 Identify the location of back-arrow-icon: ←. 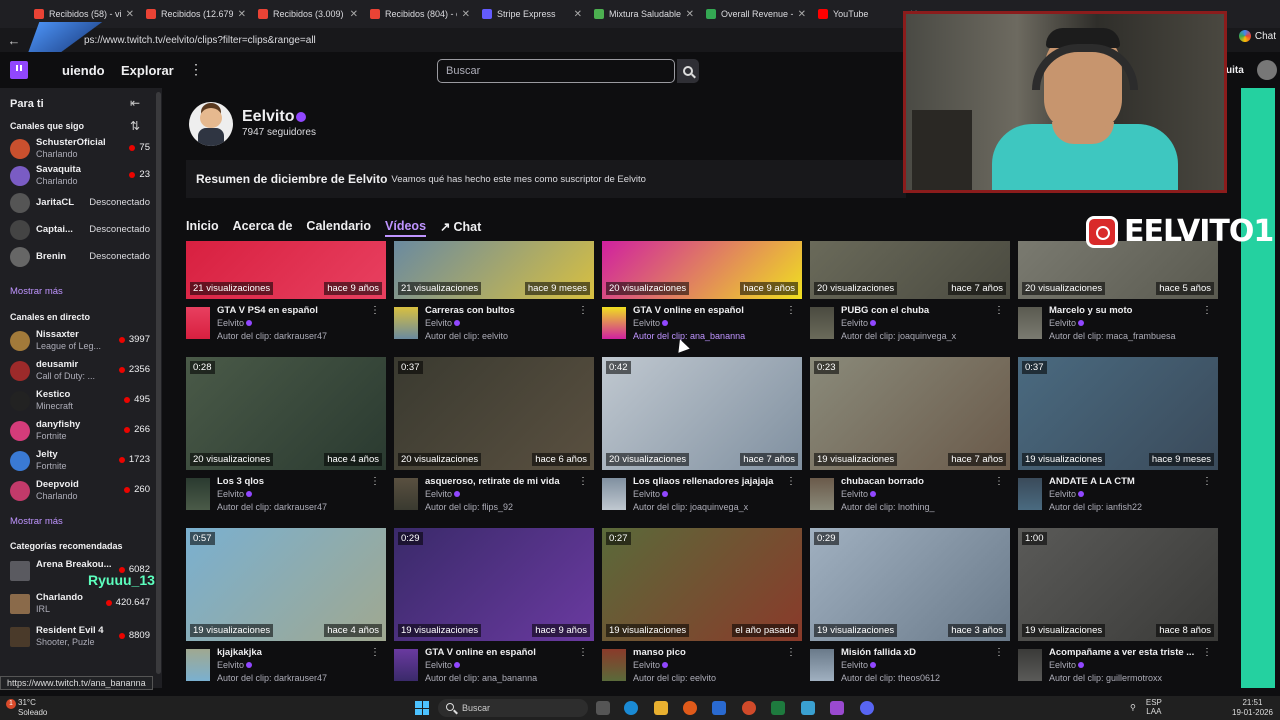
(14, 40).